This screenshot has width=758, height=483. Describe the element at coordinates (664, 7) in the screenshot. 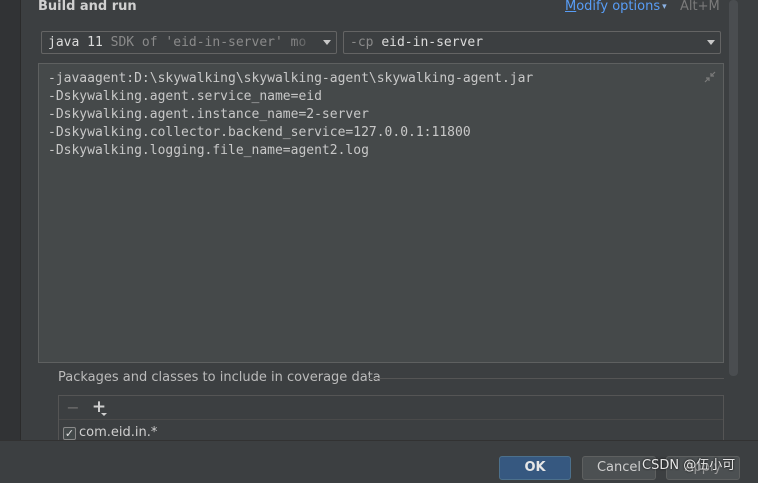

I see `chevron-down-icon: ▾` at that location.